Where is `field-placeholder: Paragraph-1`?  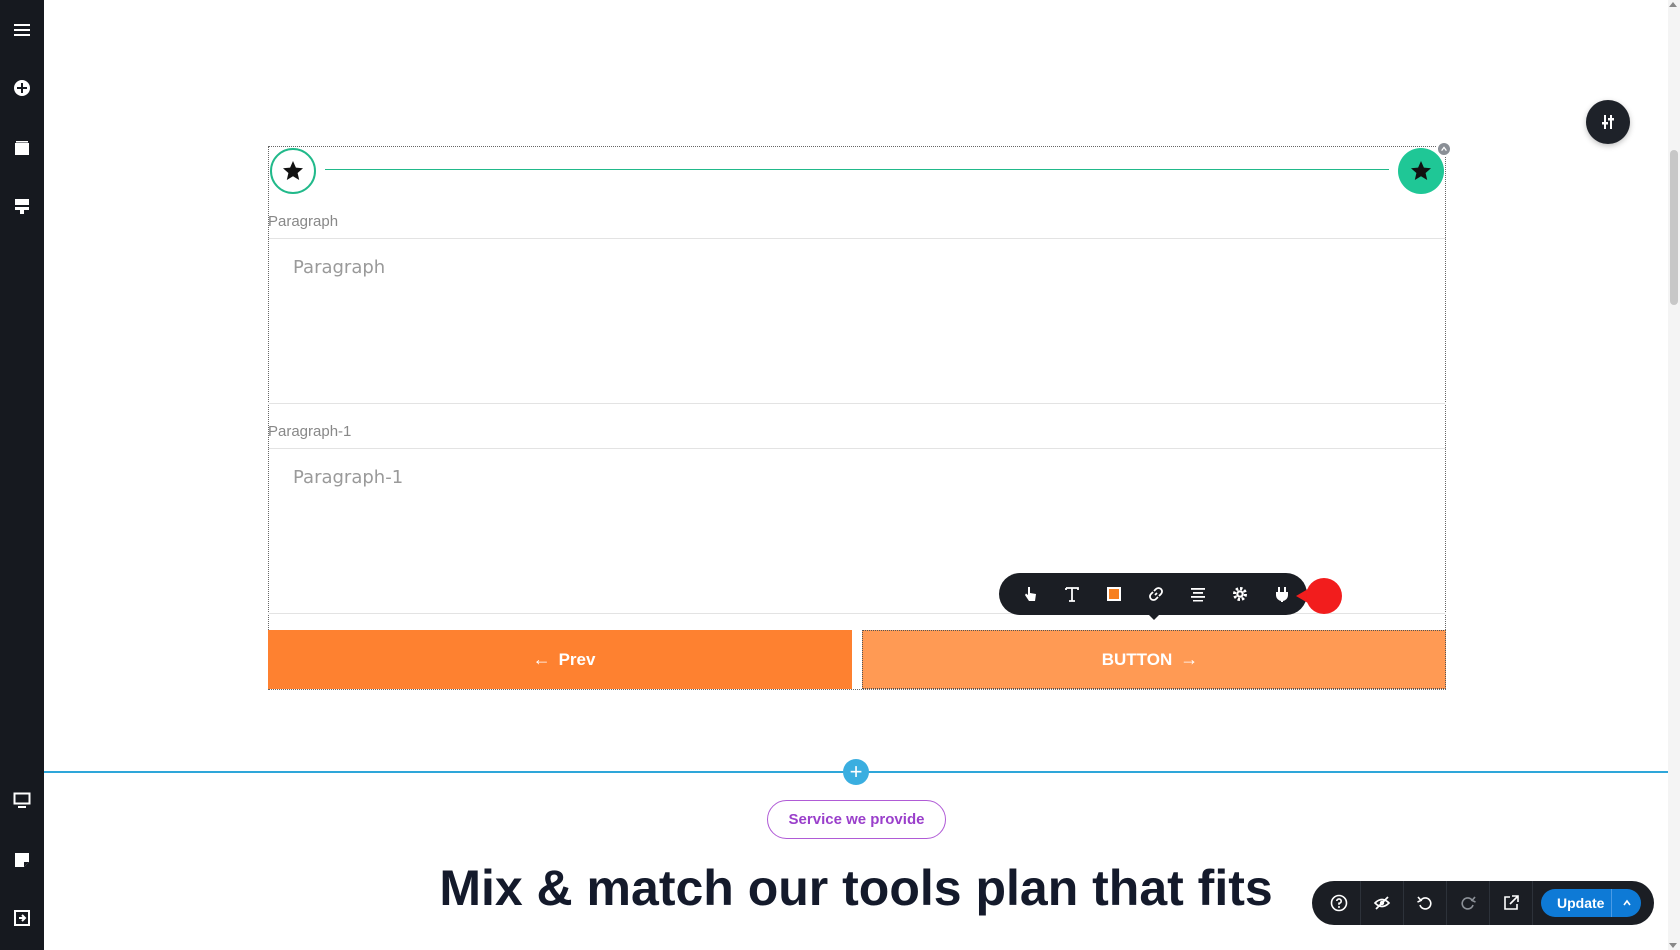 field-placeholder: Paragraph-1 is located at coordinates (348, 477).